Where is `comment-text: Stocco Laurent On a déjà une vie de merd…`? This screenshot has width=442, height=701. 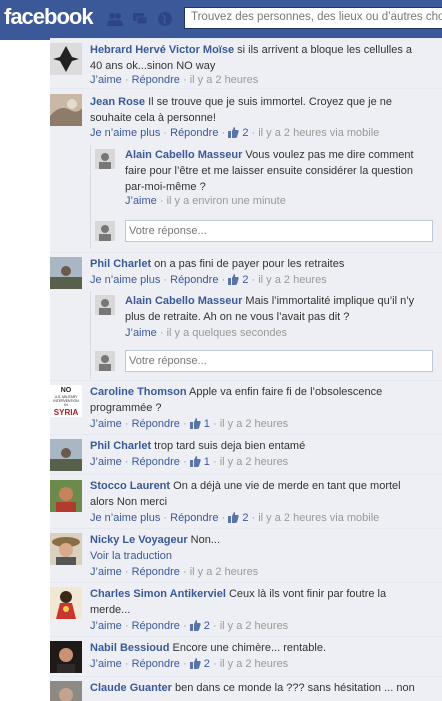 comment-text: Stocco Laurent On a déjà une vie de merd… is located at coordinates (245, 494).